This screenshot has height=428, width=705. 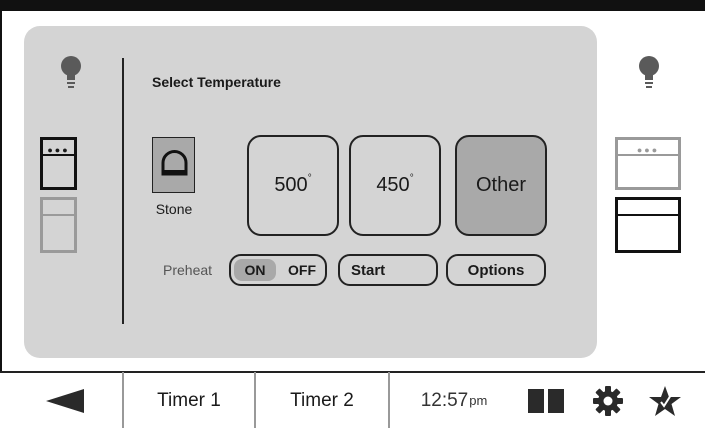 I want to click on temp-500-button: 500 °, so click(x=293, y=185).